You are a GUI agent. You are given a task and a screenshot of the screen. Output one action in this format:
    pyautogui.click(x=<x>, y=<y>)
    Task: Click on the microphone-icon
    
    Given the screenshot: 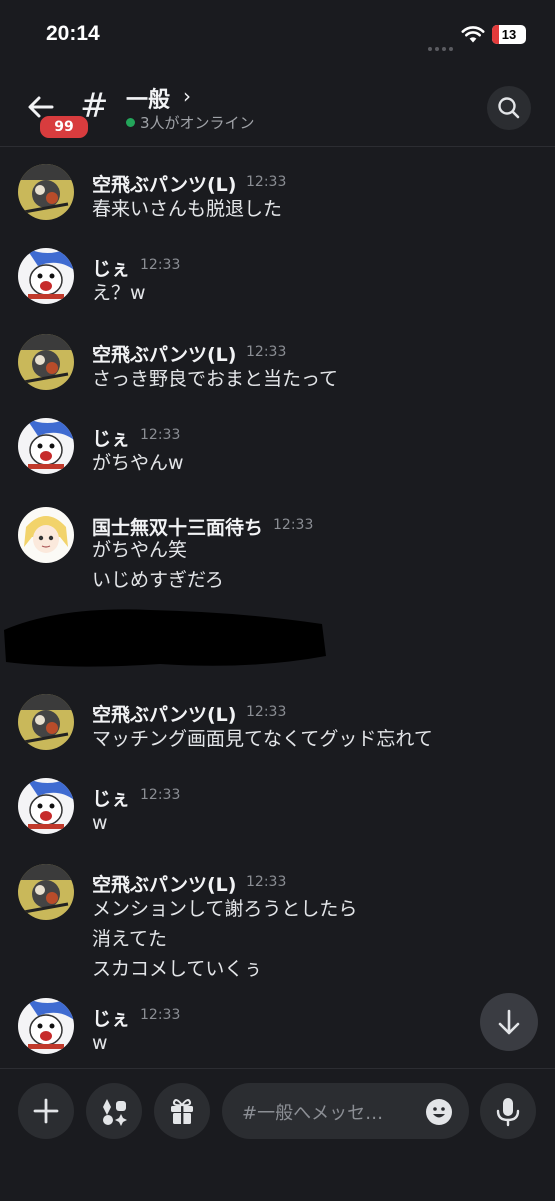 What is the action you would take?
    pyautogui.click(x=508, y=1112)
    